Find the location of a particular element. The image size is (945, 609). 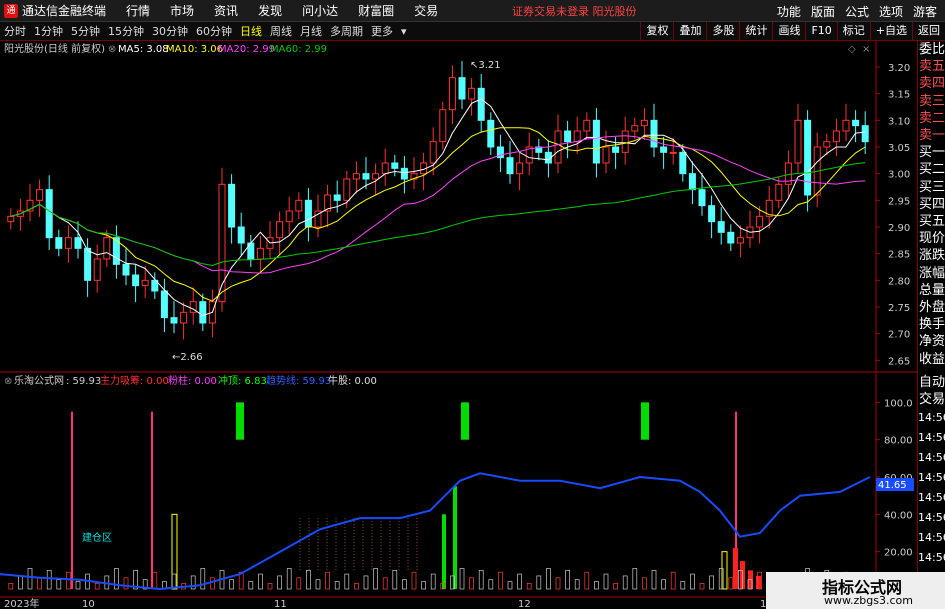

chevron-down-icon: ▾ is located at coordinates (404, 31).